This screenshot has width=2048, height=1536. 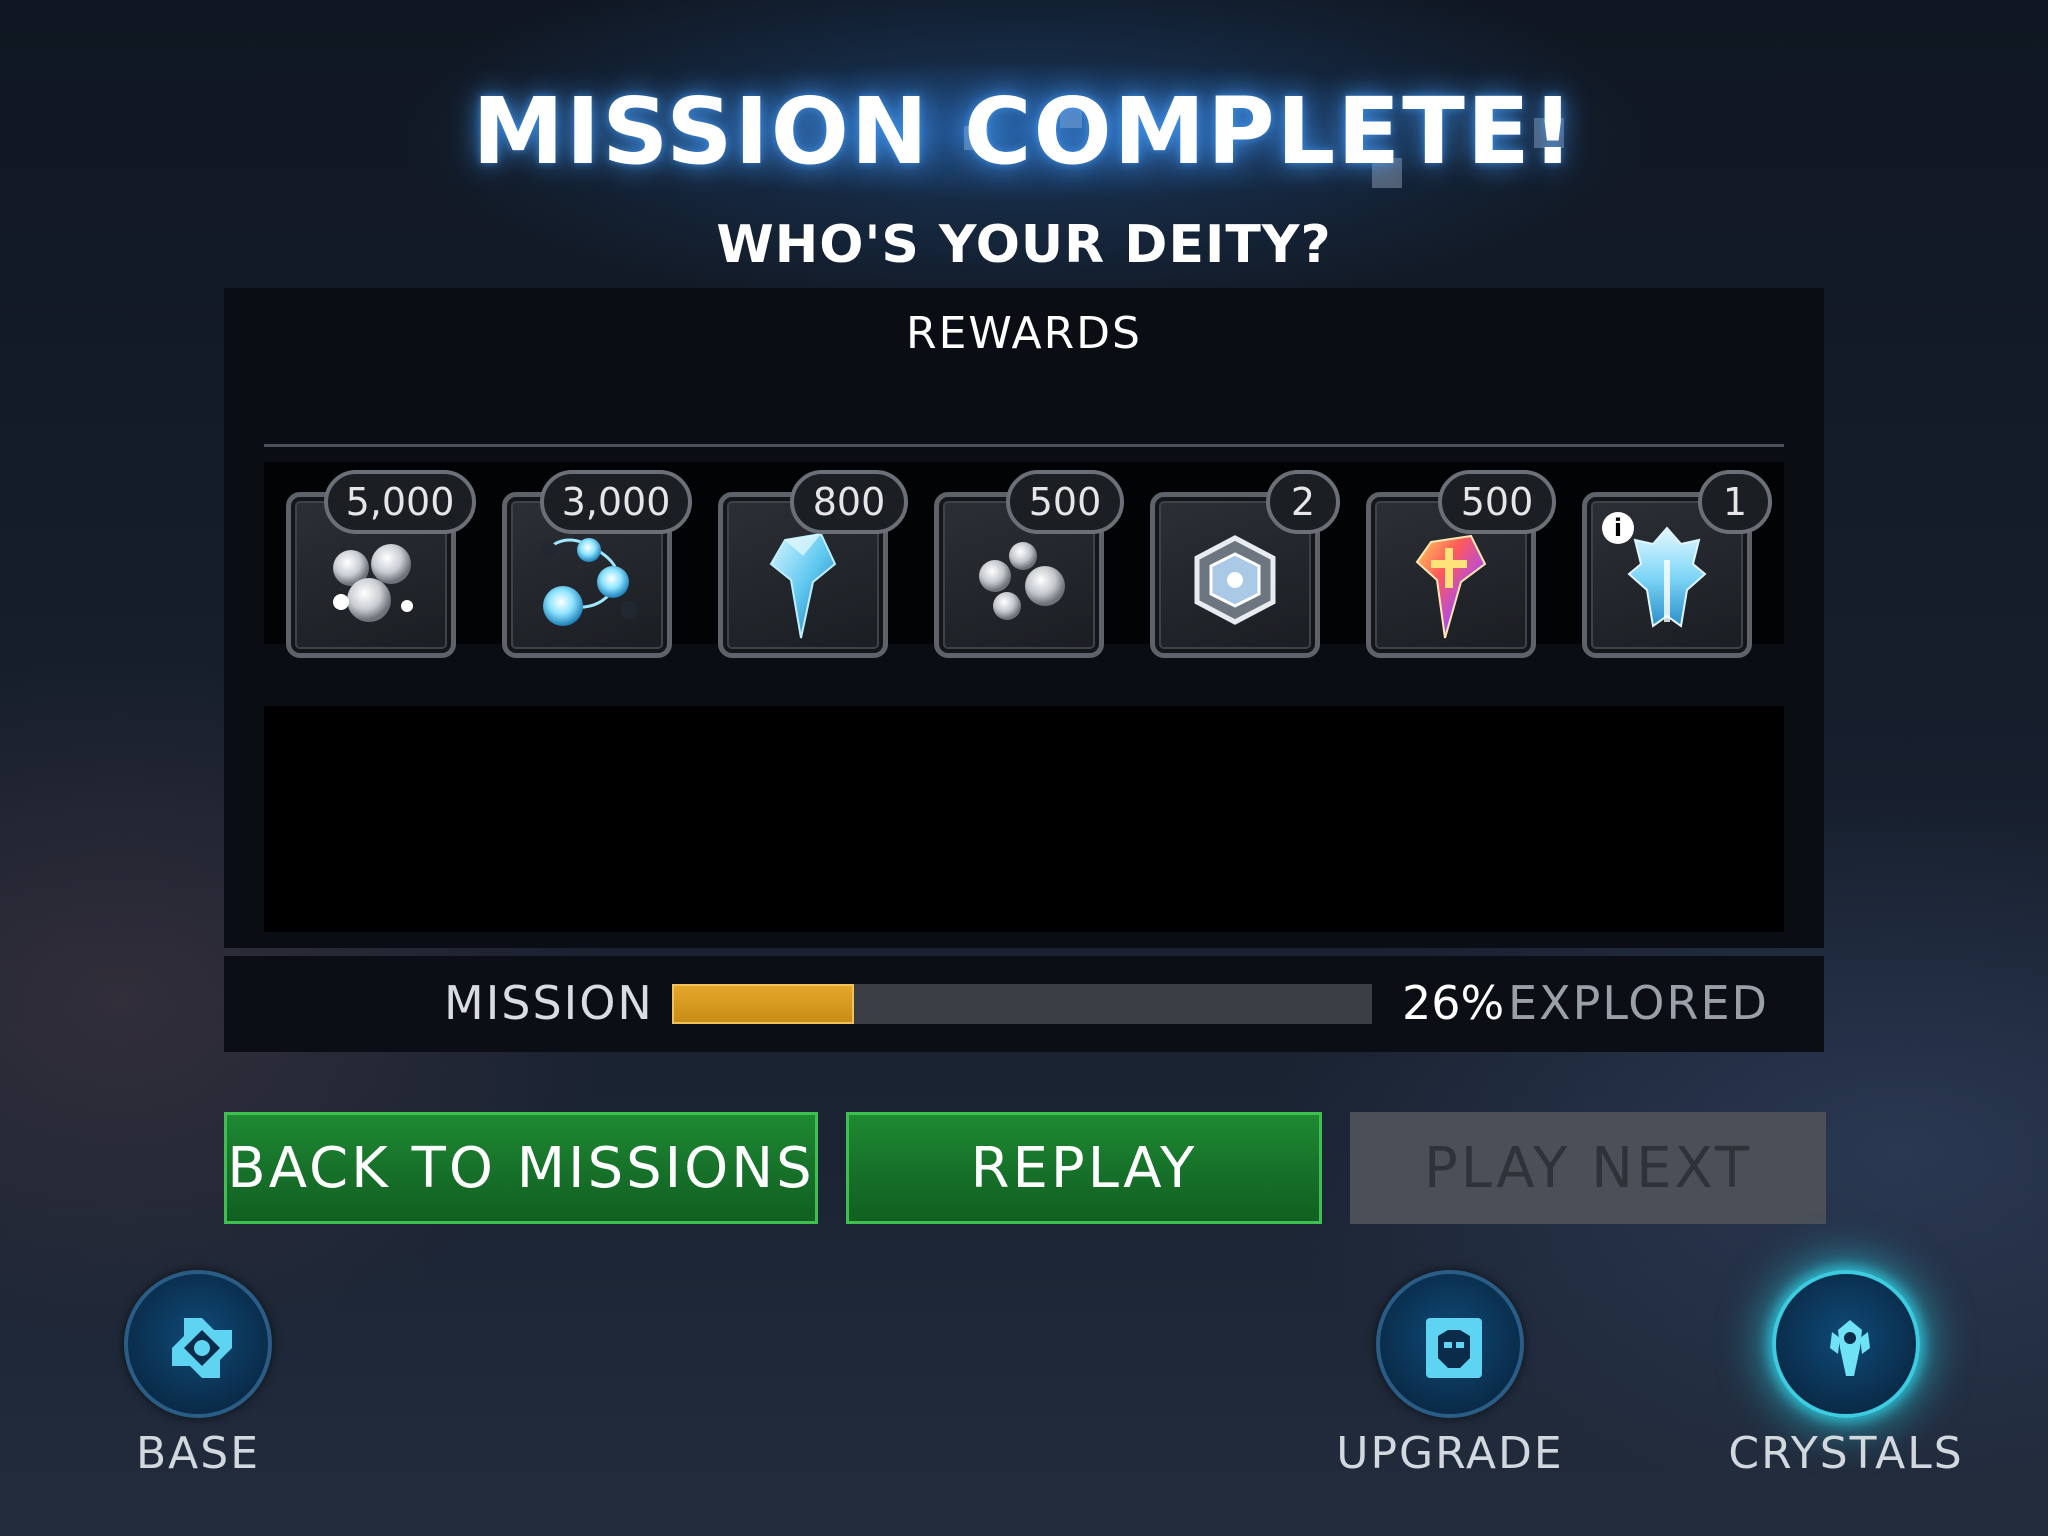 What do you see at coordinates (1303, 502) in the screenshot?
I see `reward-count: 2` at bounding box center [1303, 502].